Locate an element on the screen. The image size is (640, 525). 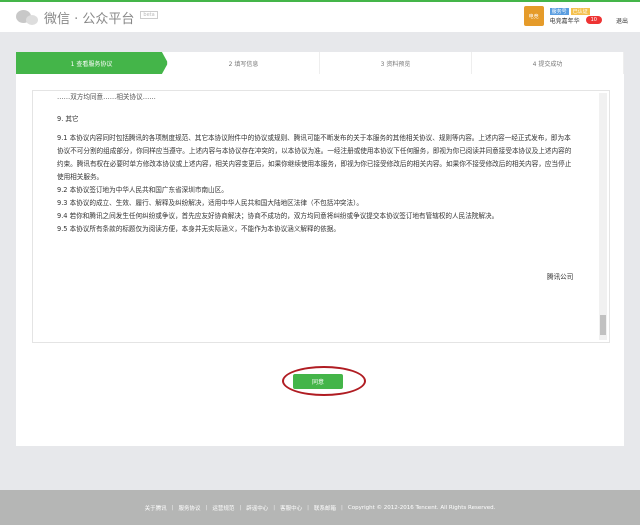
step-2: 2 填写信息 is located at coordinates (244, 63).